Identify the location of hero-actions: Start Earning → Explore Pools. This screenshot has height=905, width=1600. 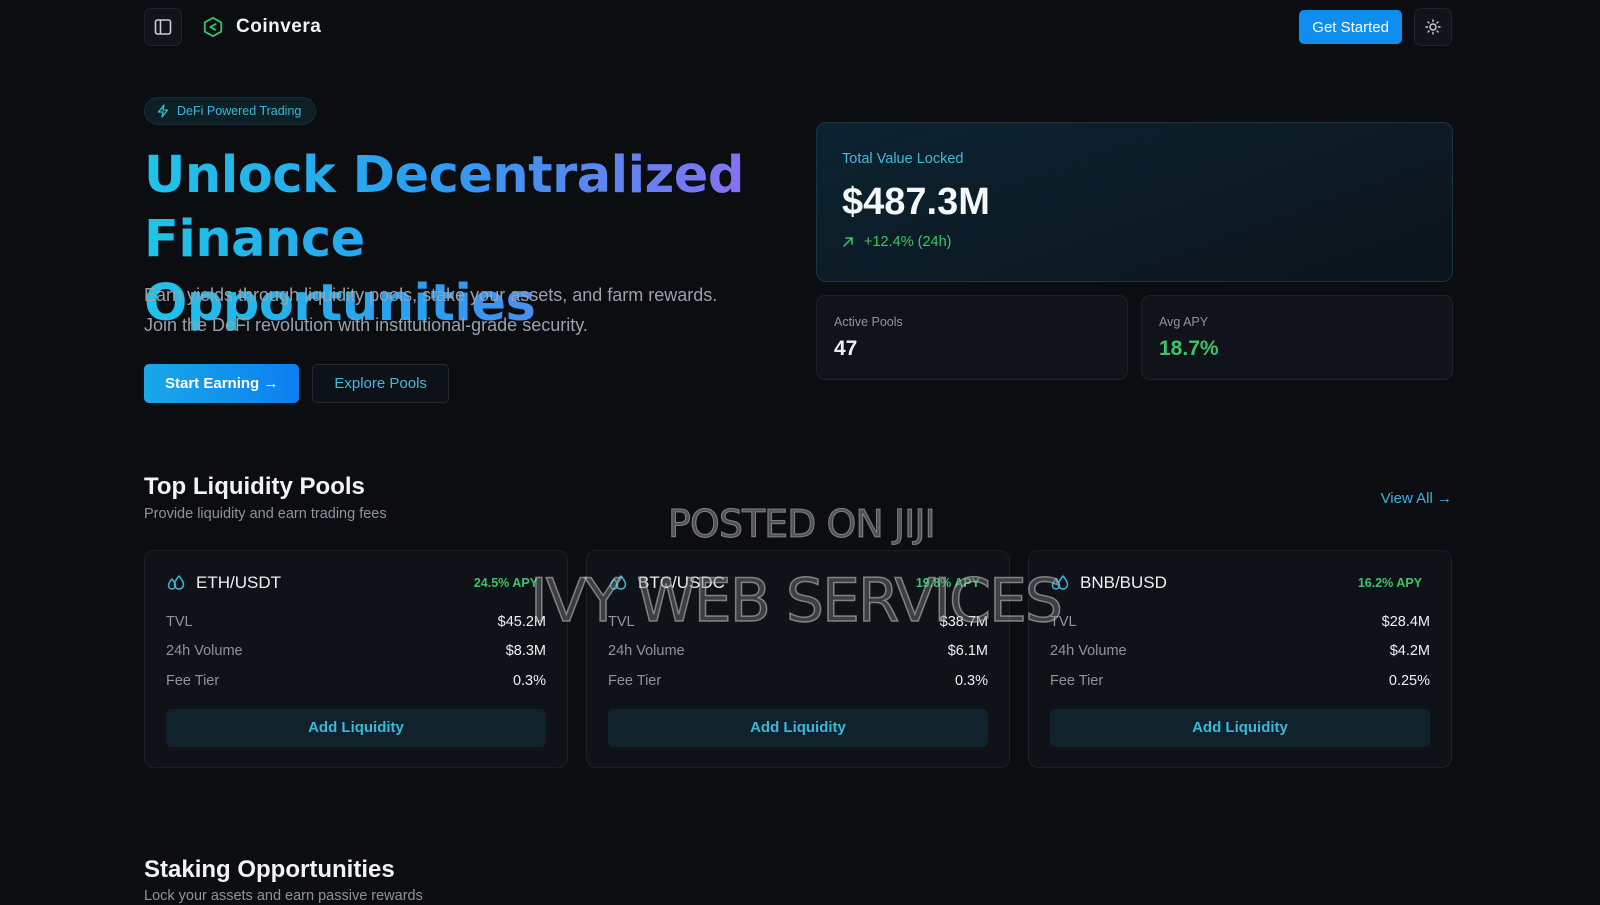
(296, 383).